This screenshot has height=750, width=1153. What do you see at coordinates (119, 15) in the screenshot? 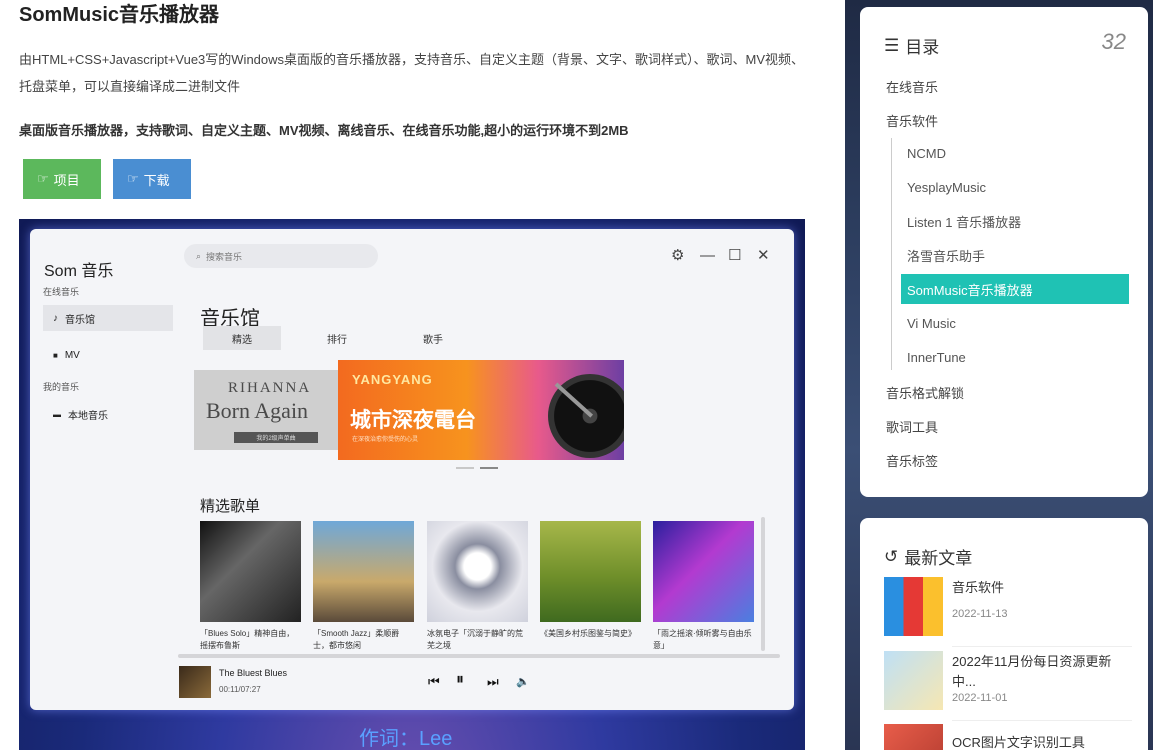
I see `article-title: SomMusic音乐播放器` at bounding box center [119, 15].